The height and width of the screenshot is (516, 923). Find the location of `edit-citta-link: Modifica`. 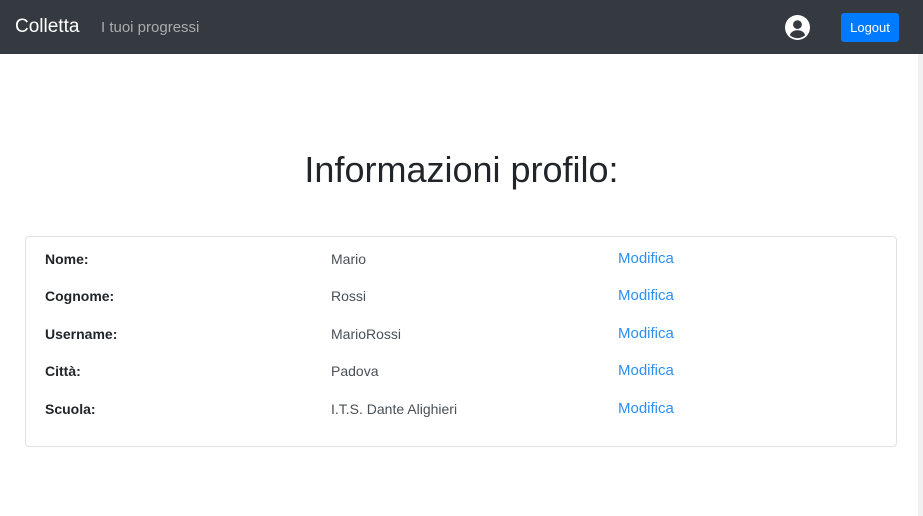

edit-citta-link: Modifica is located at coordinates (646, 370).